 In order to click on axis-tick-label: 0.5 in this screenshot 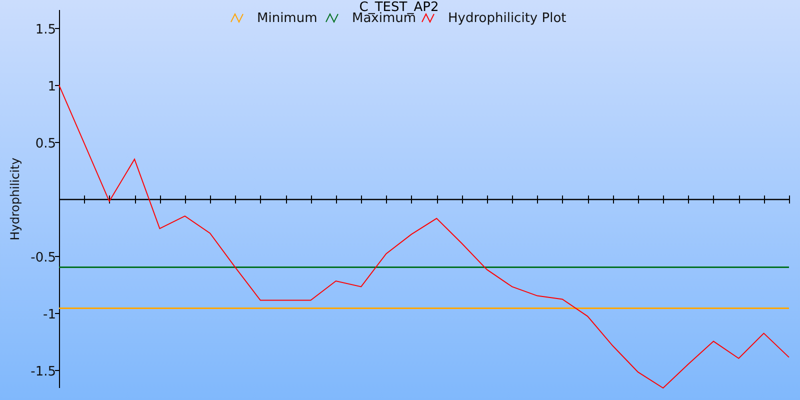, I will do `click(45, 144)`.